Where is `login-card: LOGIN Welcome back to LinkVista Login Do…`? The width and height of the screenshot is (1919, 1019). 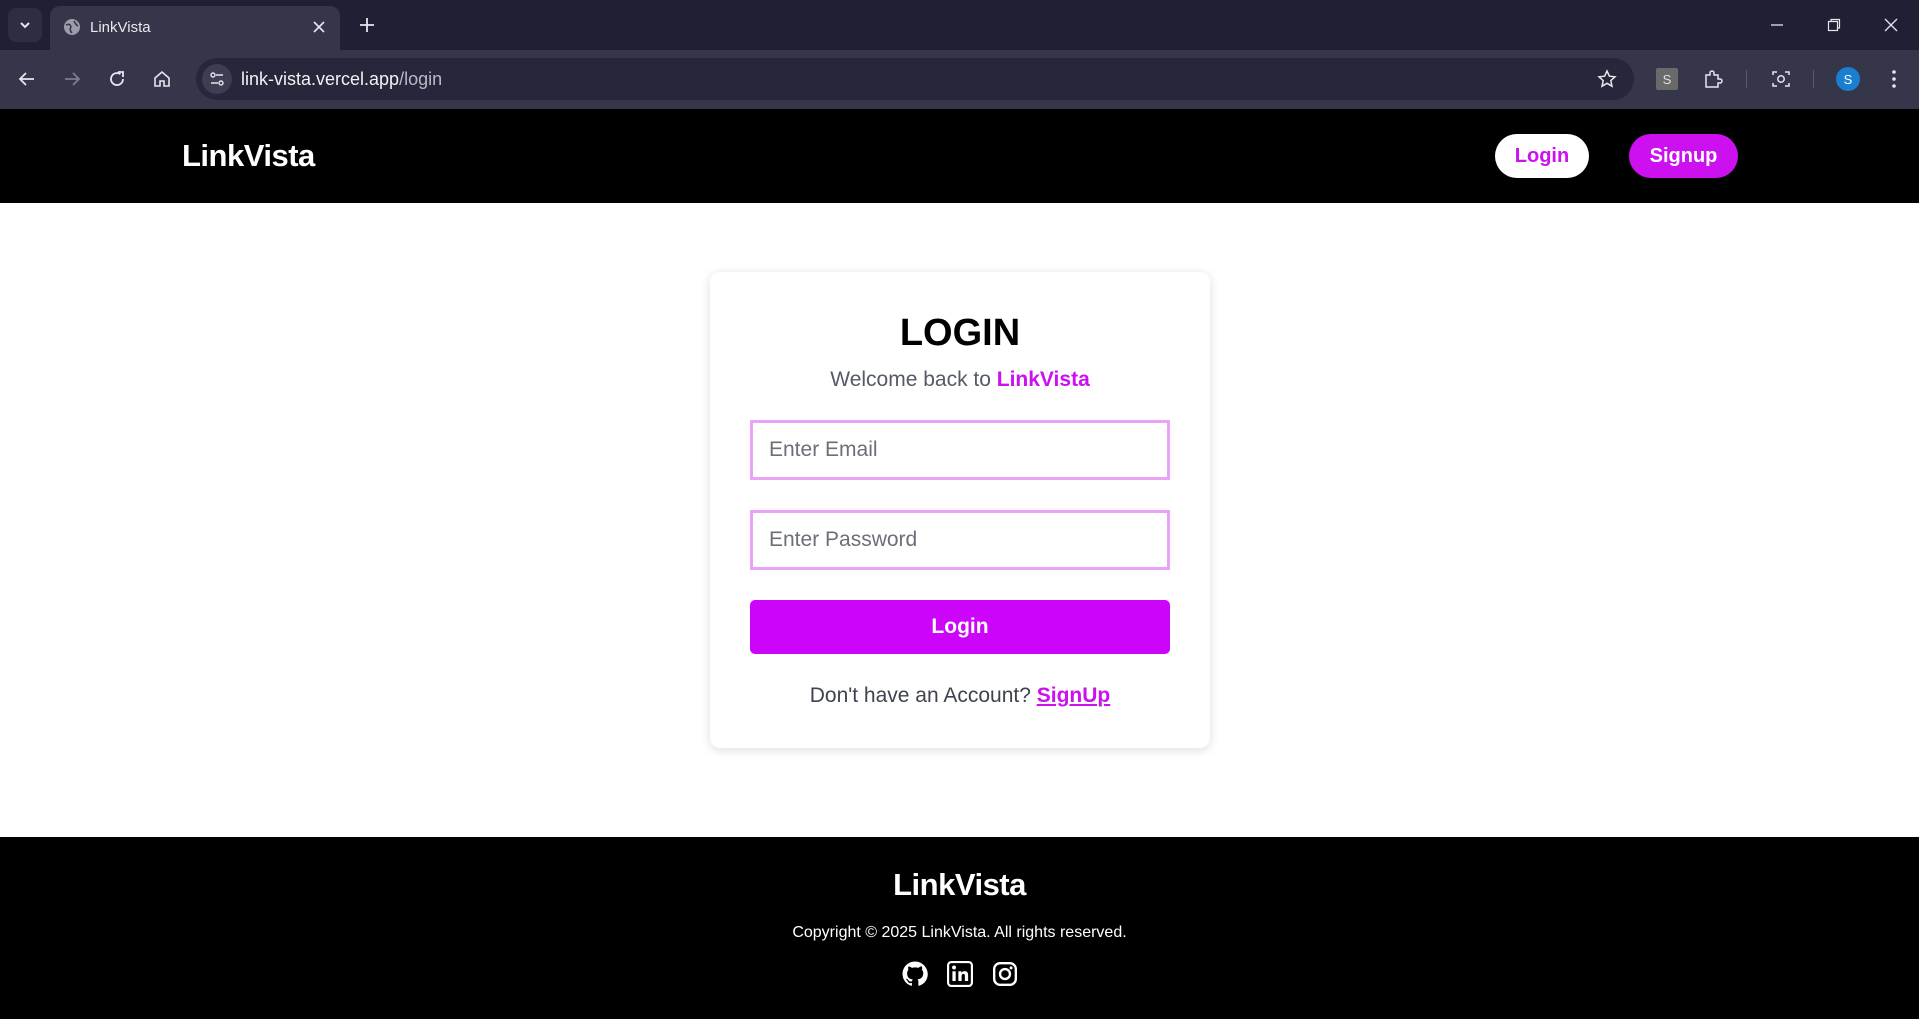 login-card: LOGIN Welcome back to LinkVista Login Do… is located at coordinates (960, 510).